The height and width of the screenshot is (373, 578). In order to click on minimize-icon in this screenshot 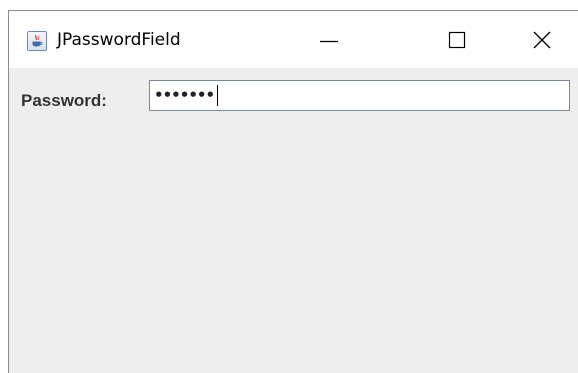, I will do `click(329, 41)`.